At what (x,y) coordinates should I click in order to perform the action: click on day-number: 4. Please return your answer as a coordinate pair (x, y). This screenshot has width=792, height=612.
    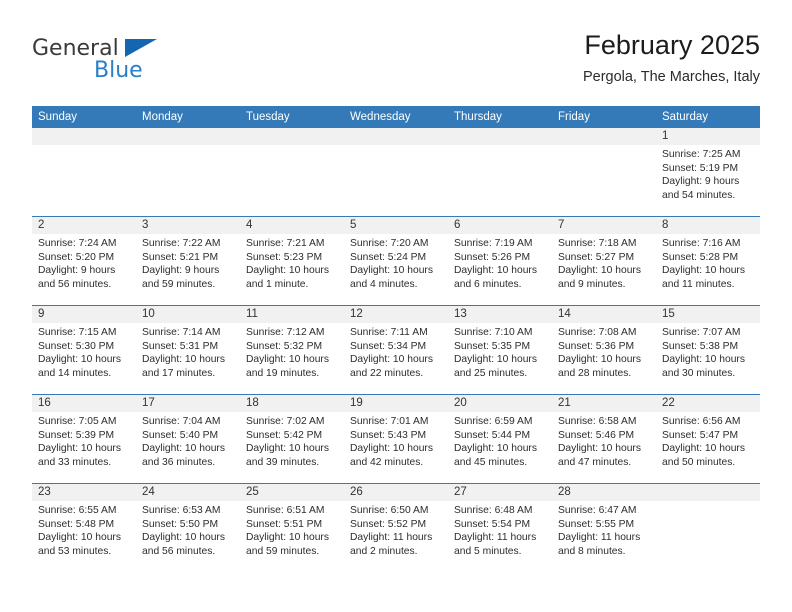
    Looking at the image, I should click on (292, 225).